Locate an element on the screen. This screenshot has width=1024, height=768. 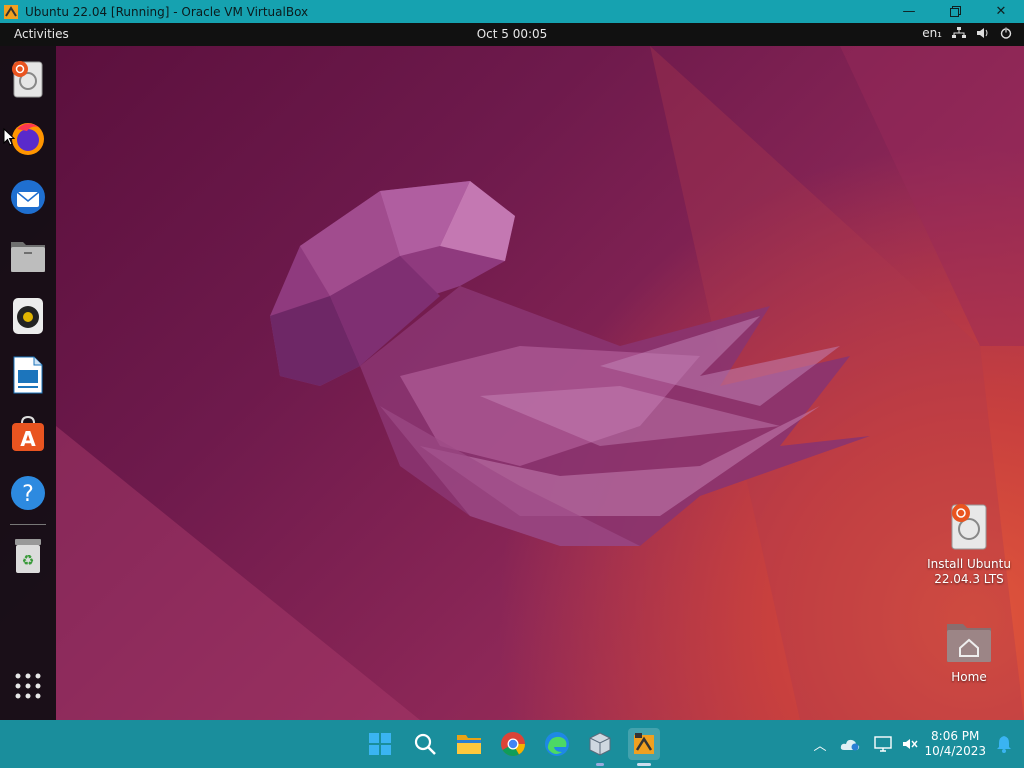
virtualbox-app-icon is located at coordinates (11, 11).